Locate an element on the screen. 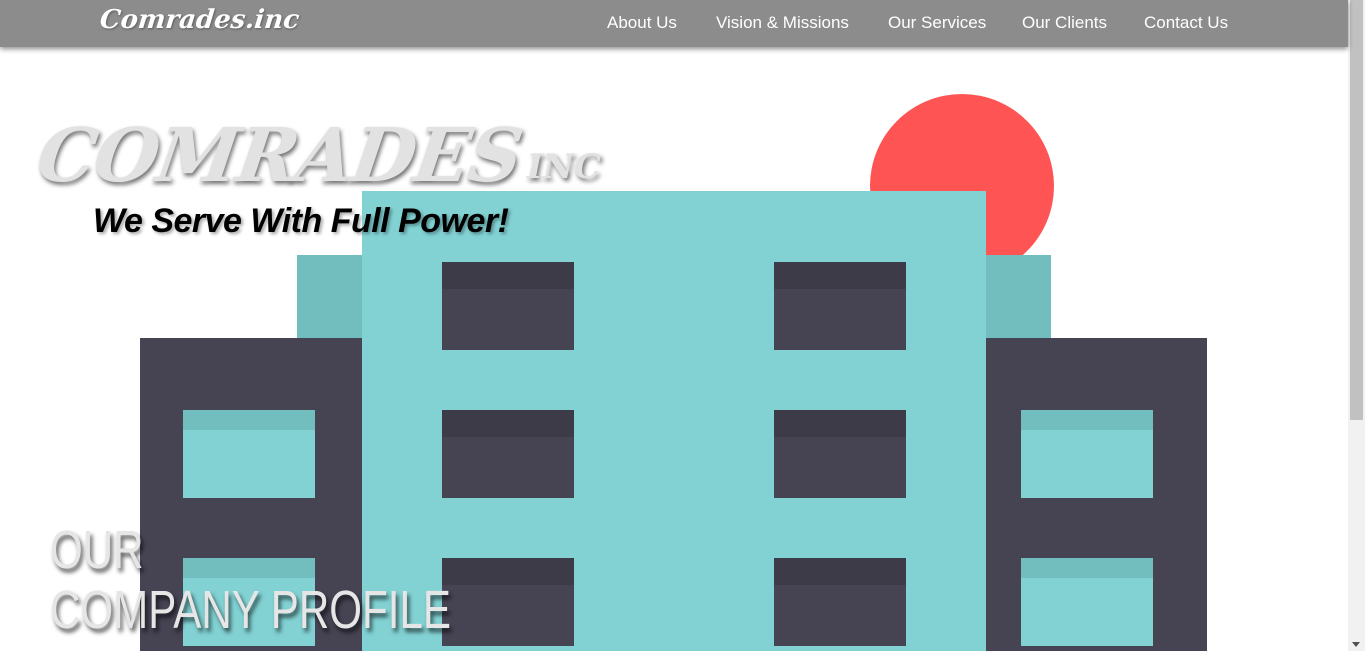 The image size is (1365, 651). side-building-right is located at coordinates (1096, 494).